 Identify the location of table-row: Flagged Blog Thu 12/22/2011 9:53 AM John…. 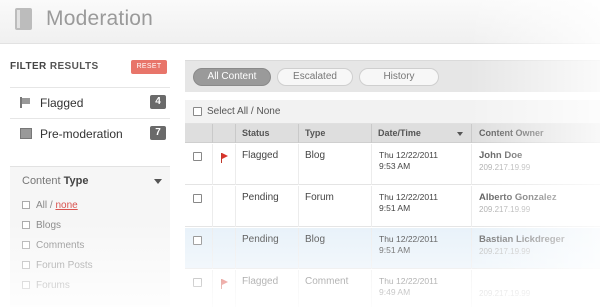
(392, 164).